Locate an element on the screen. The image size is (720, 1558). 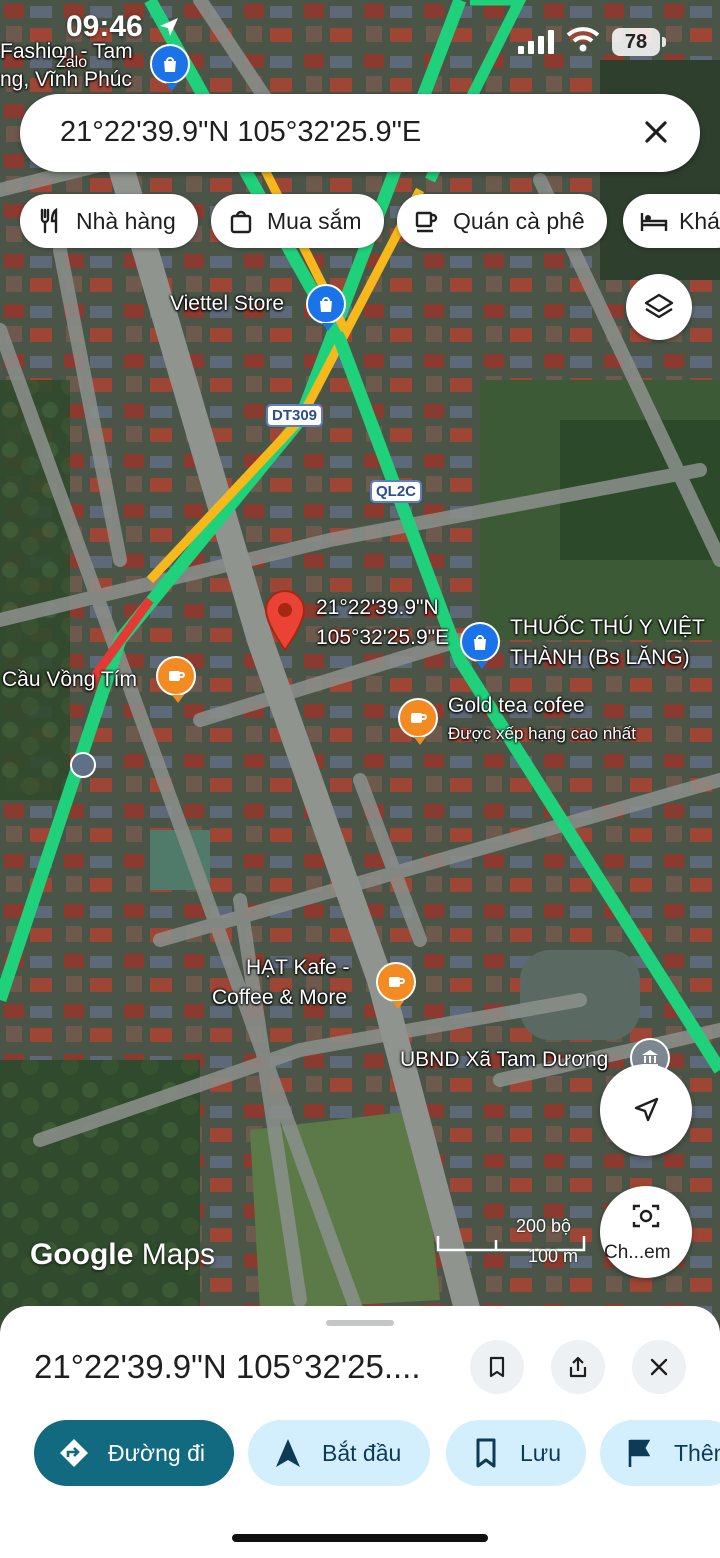
save-icon-button is located at coordinates (497, 1367).